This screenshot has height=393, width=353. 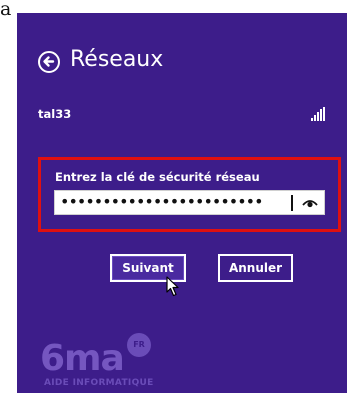 I want to click on watermark-tagline: AIDE INFORMATIQUE, so click(x=99, y=383).